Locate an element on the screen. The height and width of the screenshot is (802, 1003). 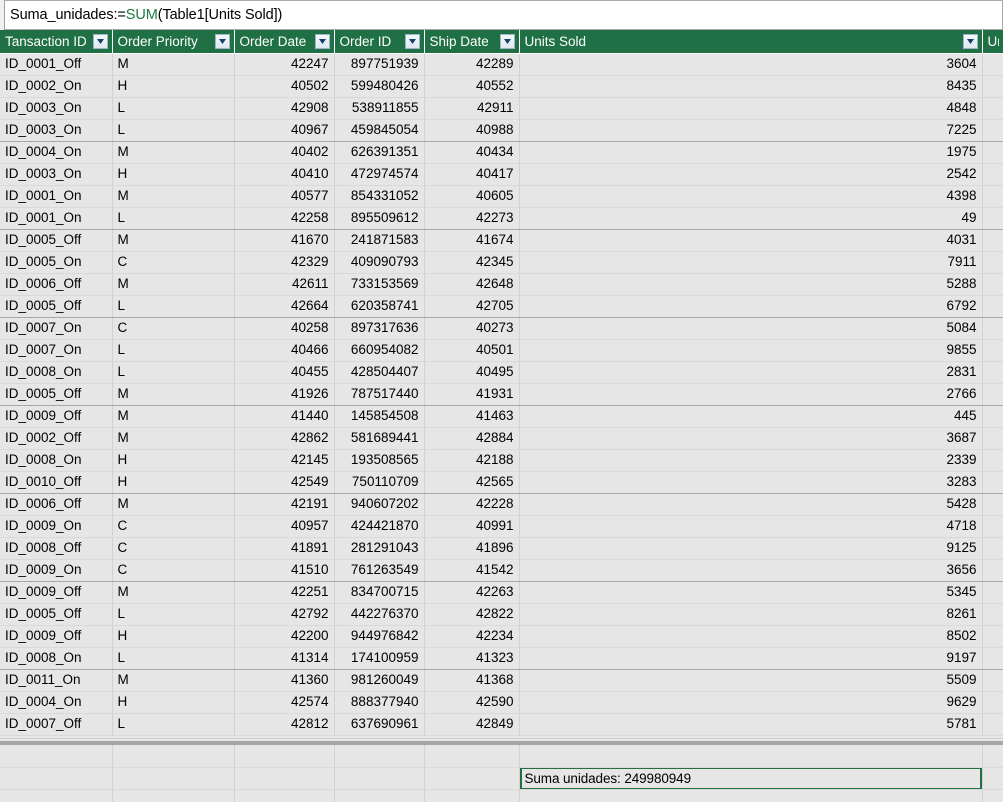
cell-order_id: 834700715 is located at coordinates (379, 592).